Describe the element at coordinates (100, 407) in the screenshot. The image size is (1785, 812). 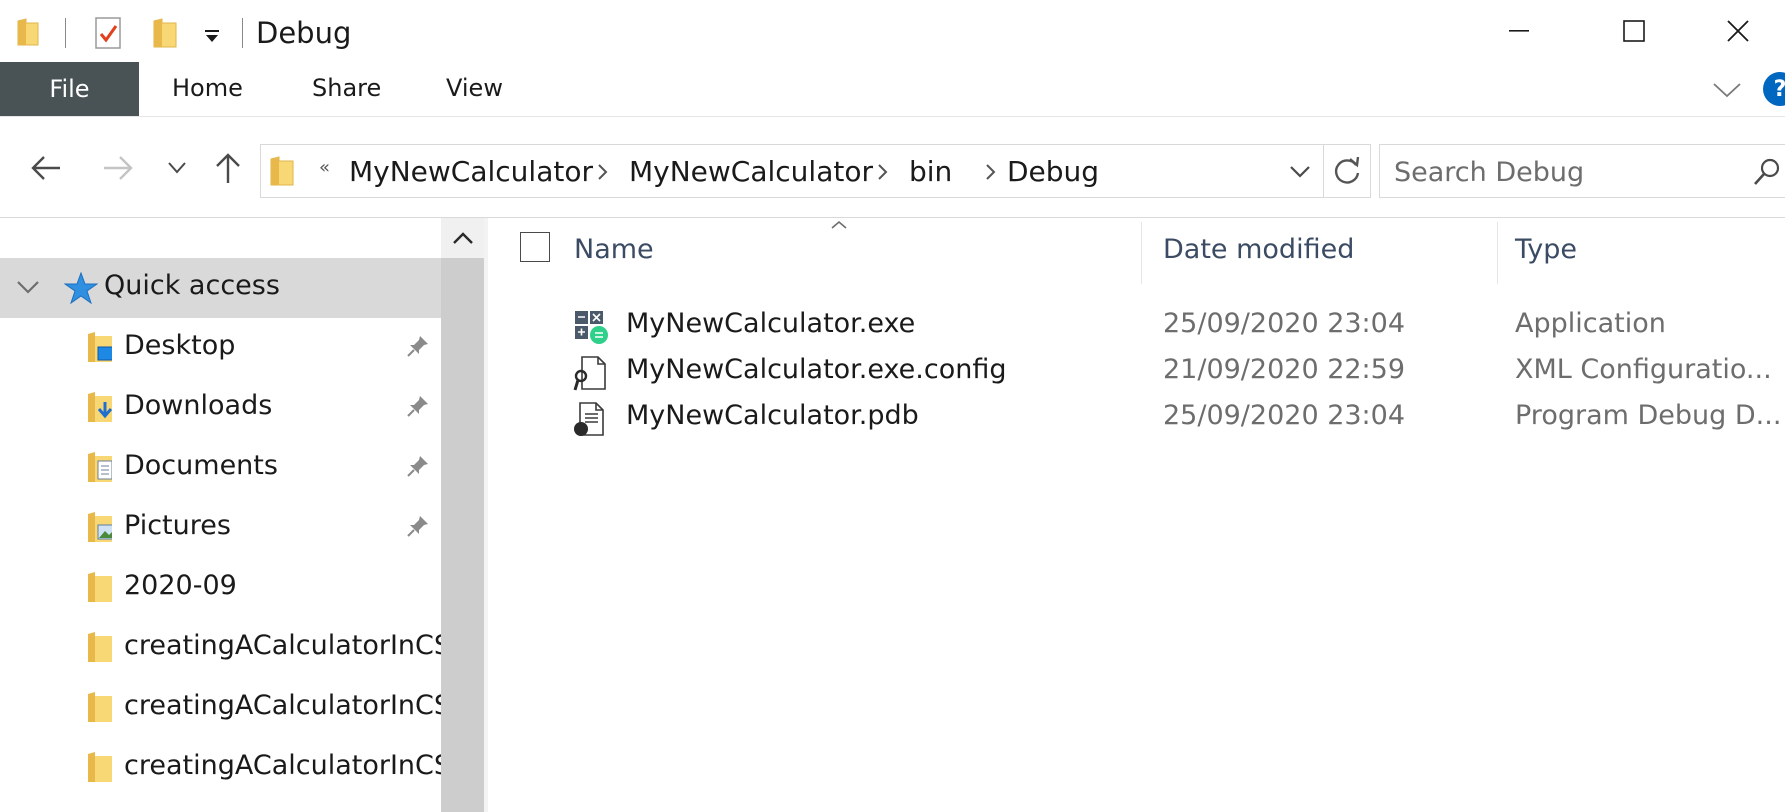
I see `downloads-folder-icon` at that location.